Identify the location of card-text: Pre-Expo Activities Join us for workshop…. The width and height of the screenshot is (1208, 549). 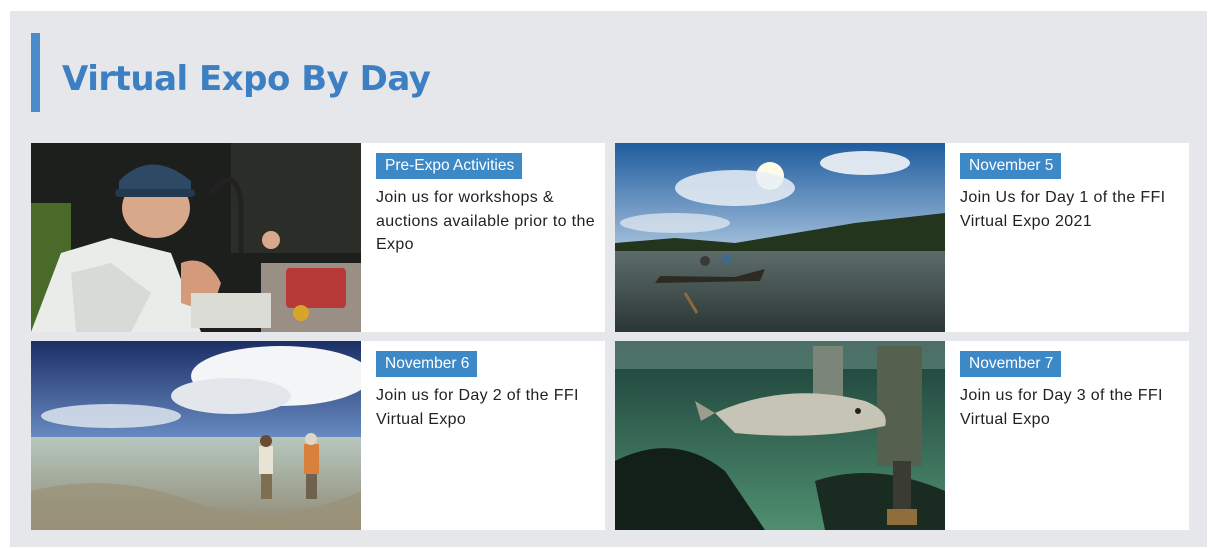
(483, 237).